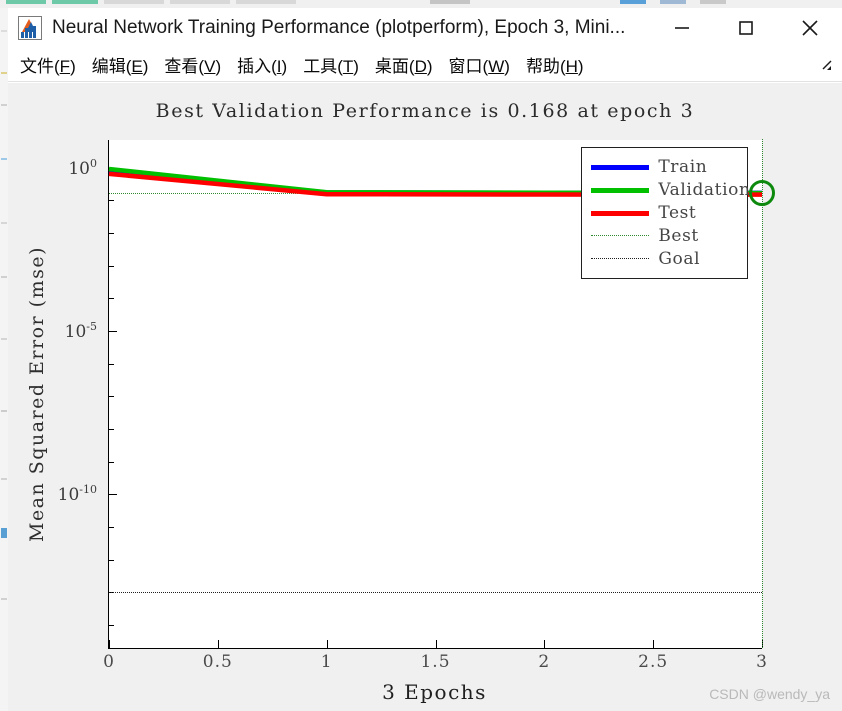 The height and width of the screenshot is (711, 842). What do you see at coordinates (88, 490) in the screenshot?
I see `y-tick-exponent: -10` at bounding box center [88, 490].